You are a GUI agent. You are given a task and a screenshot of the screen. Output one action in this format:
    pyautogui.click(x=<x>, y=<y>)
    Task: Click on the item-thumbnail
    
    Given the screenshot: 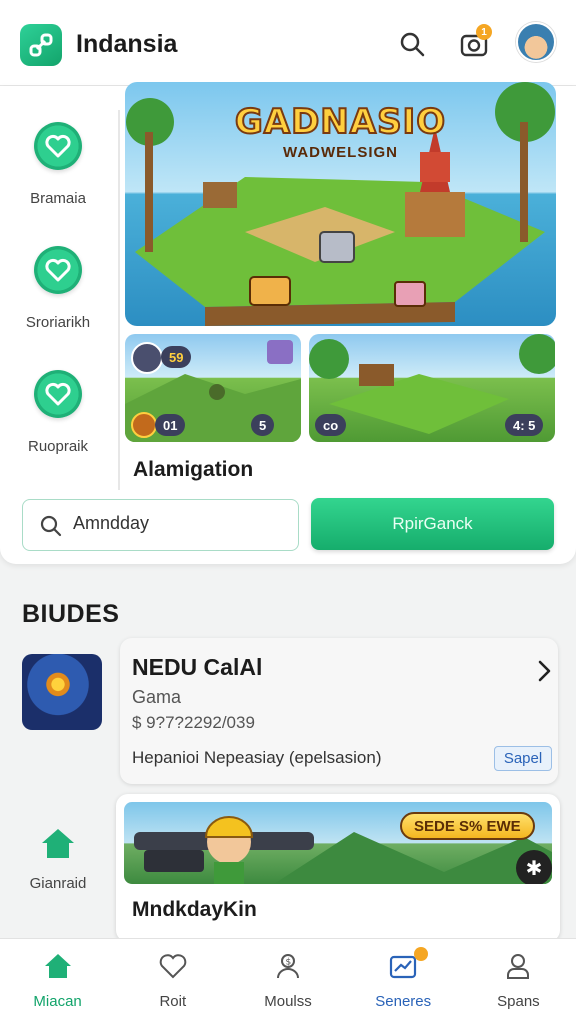 What is the action you would take?
    pyautogui.click(x=62, y=692)
    